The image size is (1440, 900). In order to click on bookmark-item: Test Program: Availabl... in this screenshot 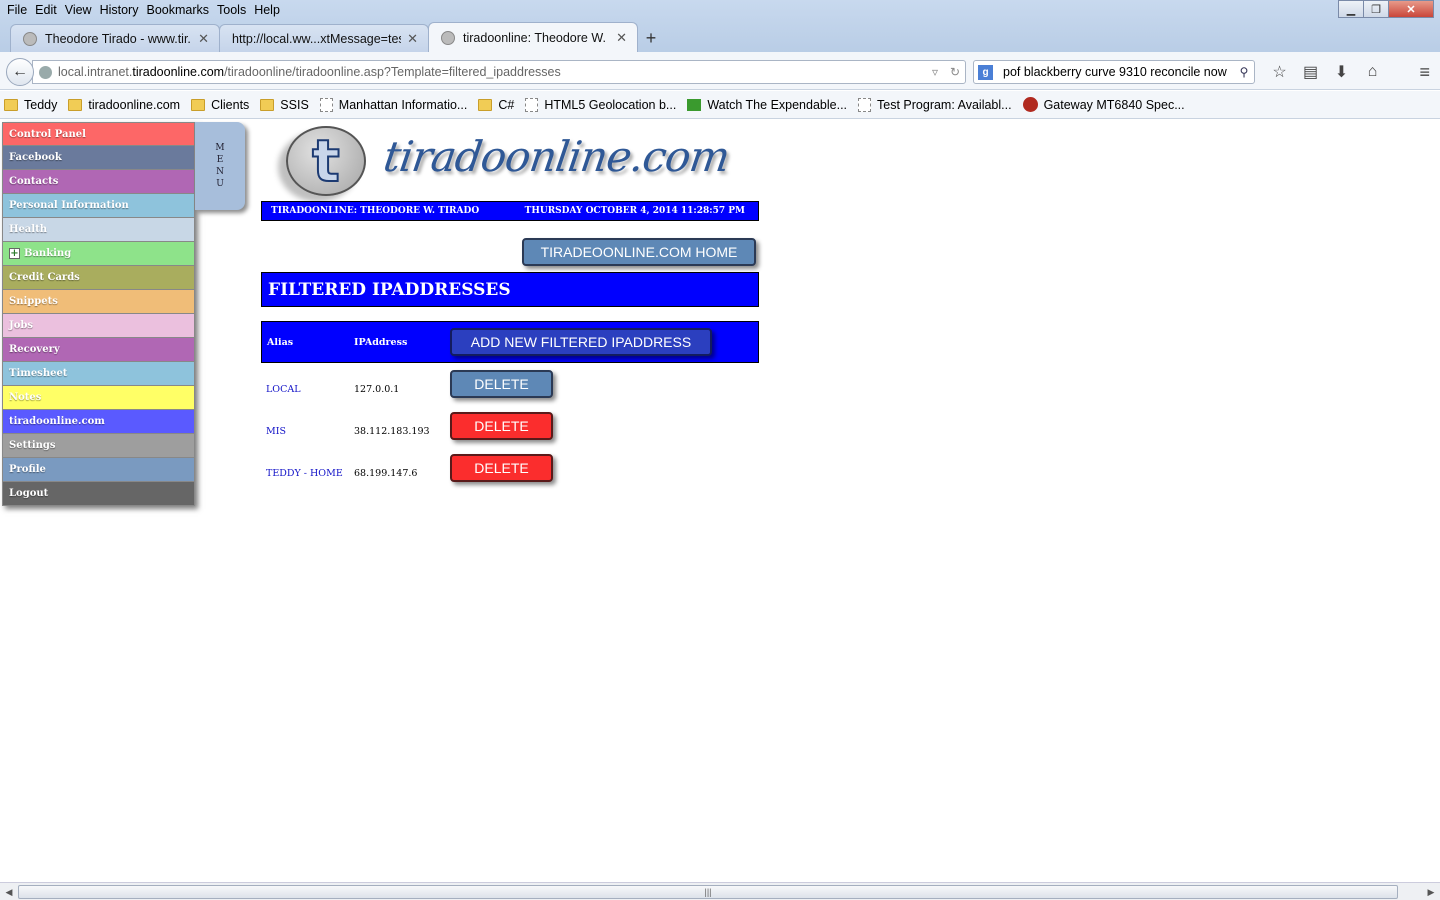, I will do `click(935, 104)`.